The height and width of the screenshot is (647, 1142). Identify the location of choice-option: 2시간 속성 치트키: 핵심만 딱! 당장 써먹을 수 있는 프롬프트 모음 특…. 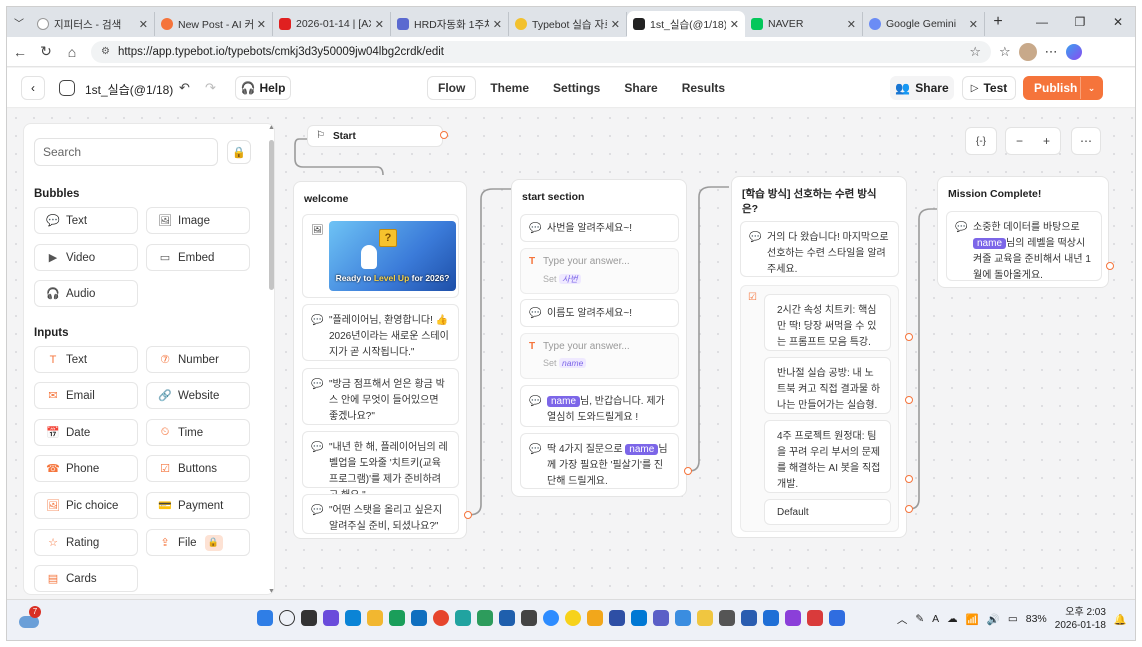
(827, 322).